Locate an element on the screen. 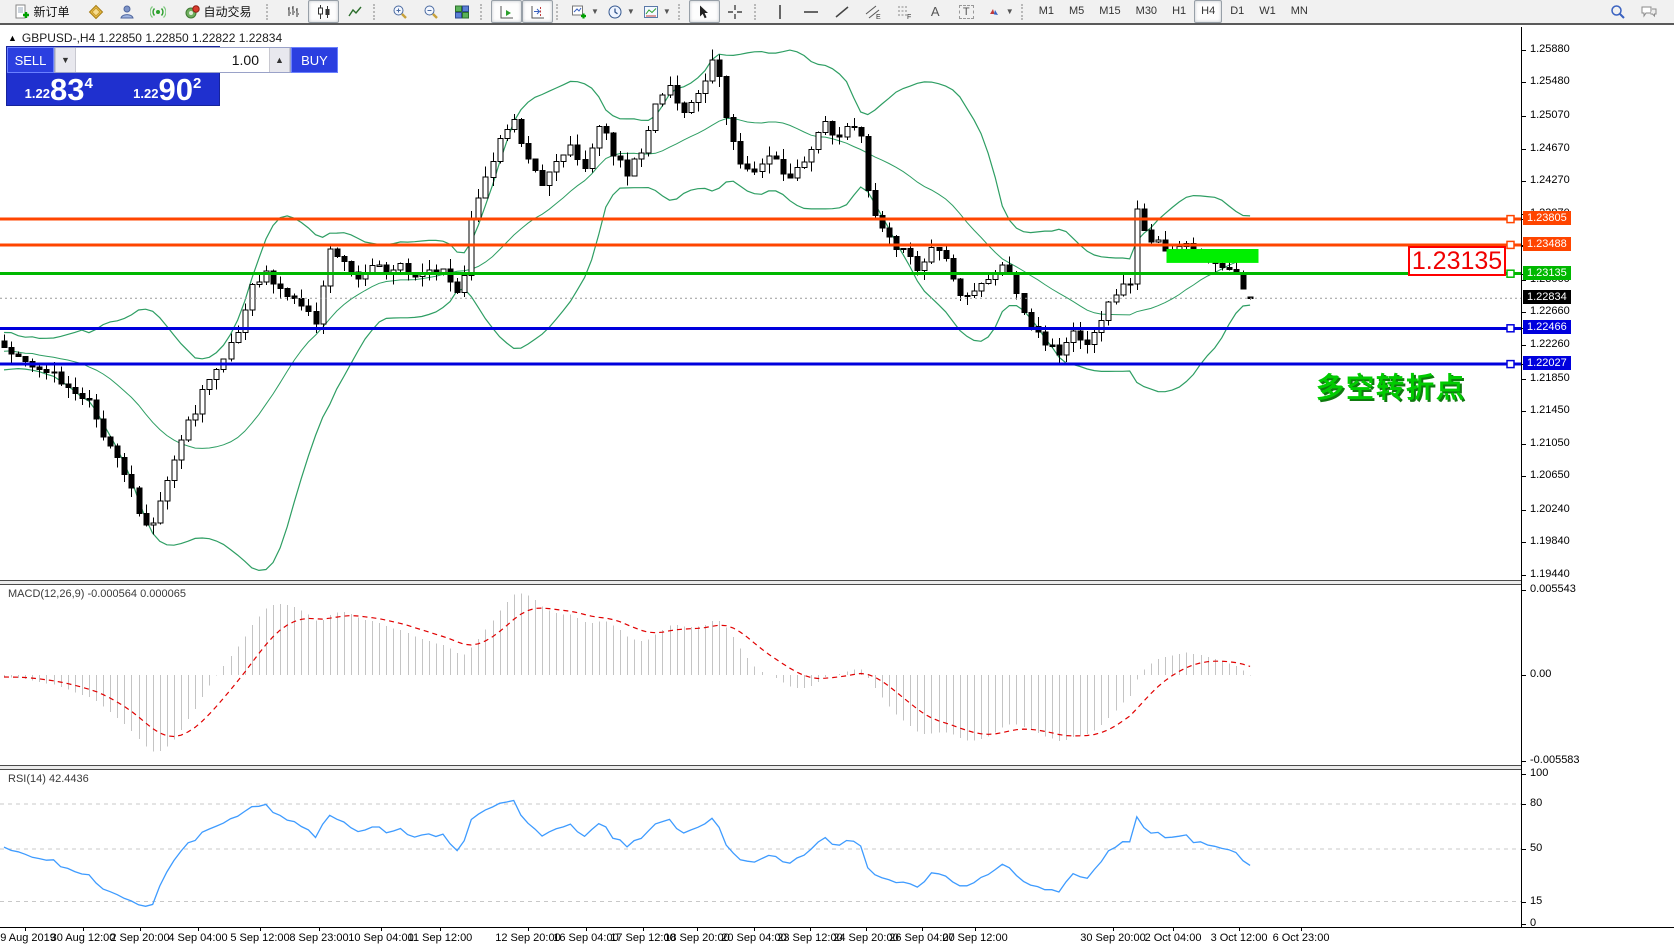 The width and height of the screenshot is (1674, 950). periods-button: ▼ is located at coordinates (621, 11).